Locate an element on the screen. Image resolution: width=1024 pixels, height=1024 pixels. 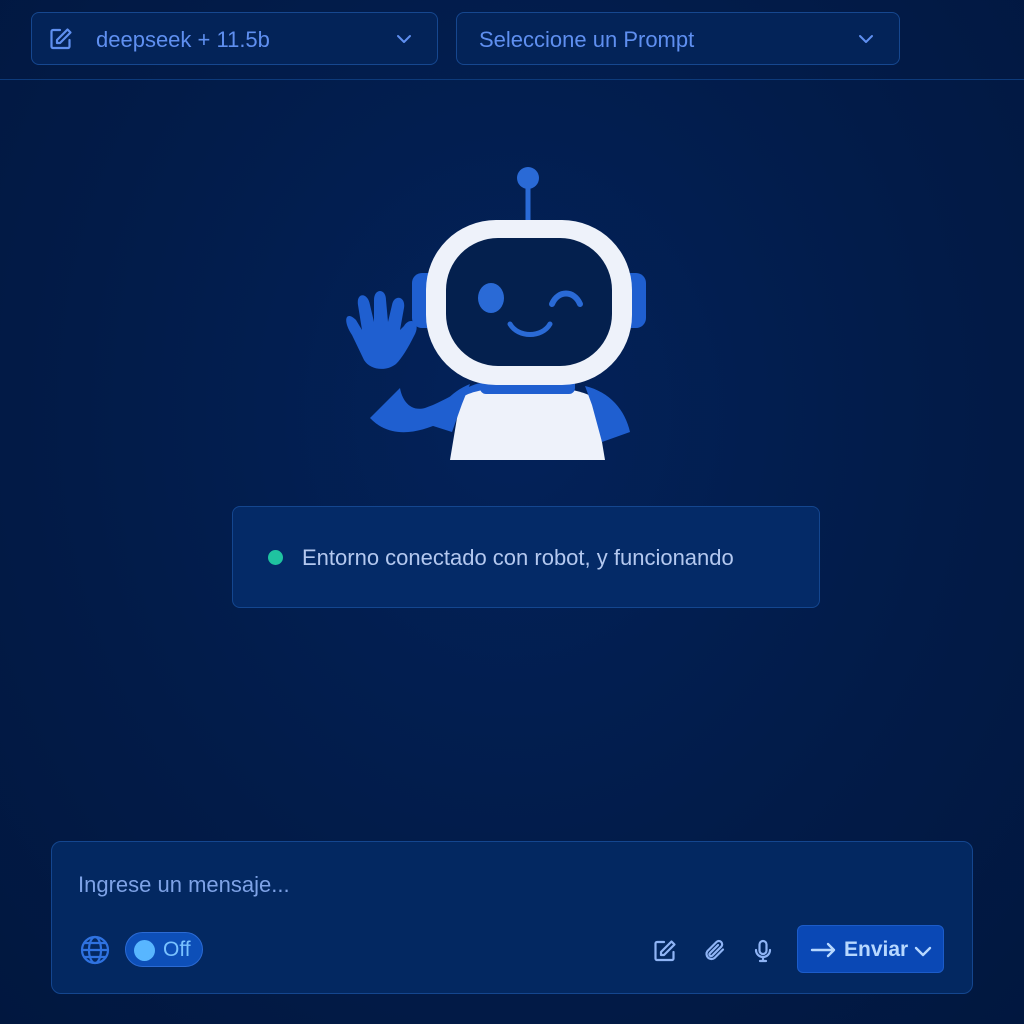
toggle-knob is located at coordinates (144, 950).